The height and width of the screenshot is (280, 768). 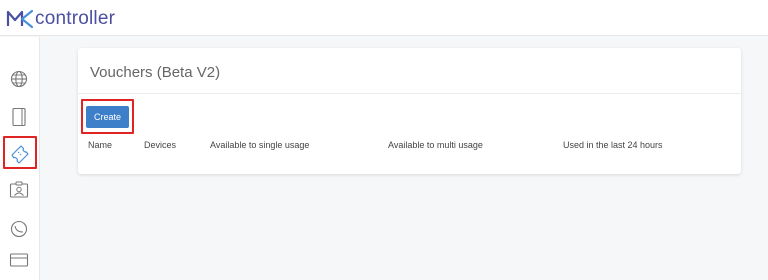 What do you see at coordinates (107, 117) in the screenshot?
I see `create-button: Create` at bounding box center [107, 117].